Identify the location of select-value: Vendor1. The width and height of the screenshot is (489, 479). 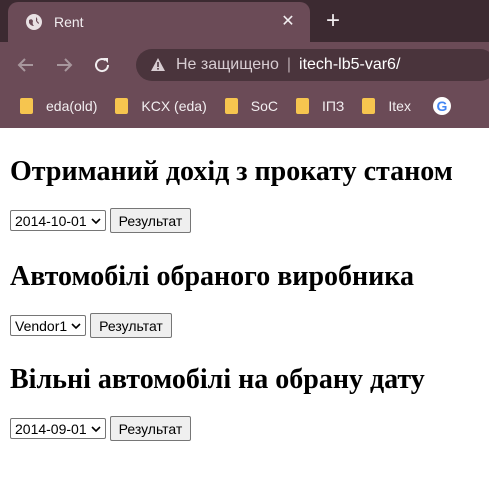
(41, 325).